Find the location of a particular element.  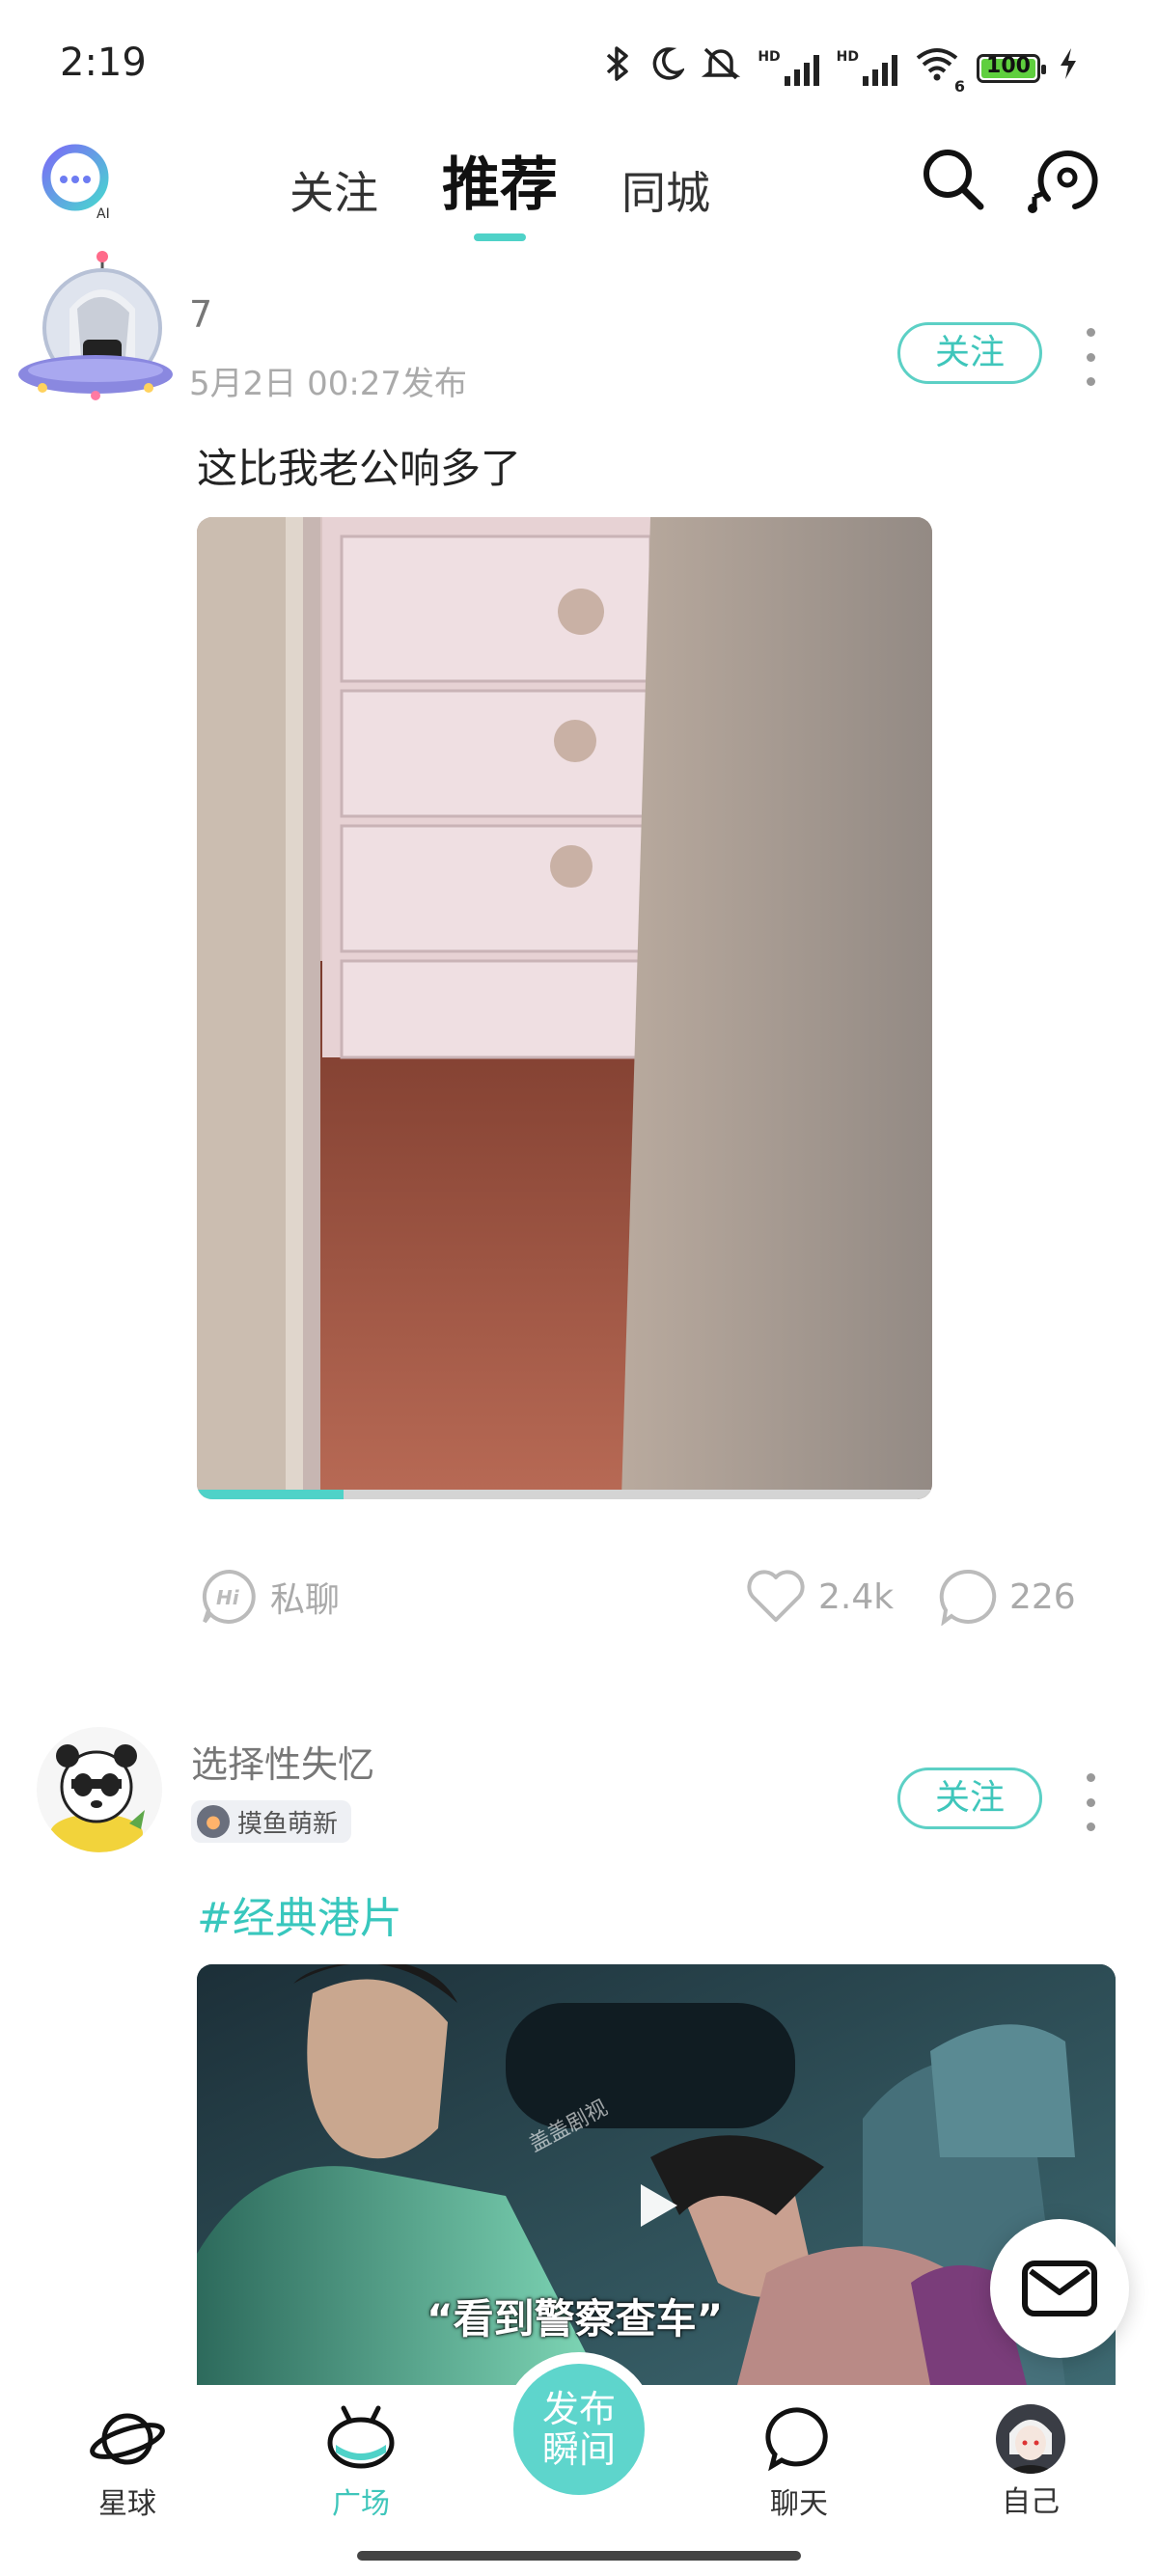

private-chat-button: Hi 私聊 is located at coordinates (270, 1597).